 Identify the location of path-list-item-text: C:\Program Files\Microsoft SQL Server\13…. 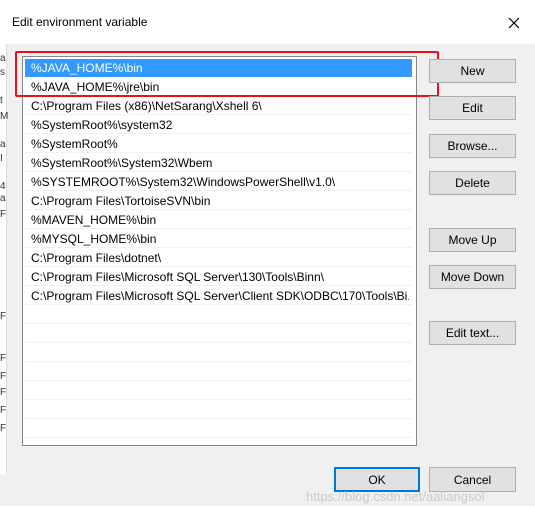
(177, 277).